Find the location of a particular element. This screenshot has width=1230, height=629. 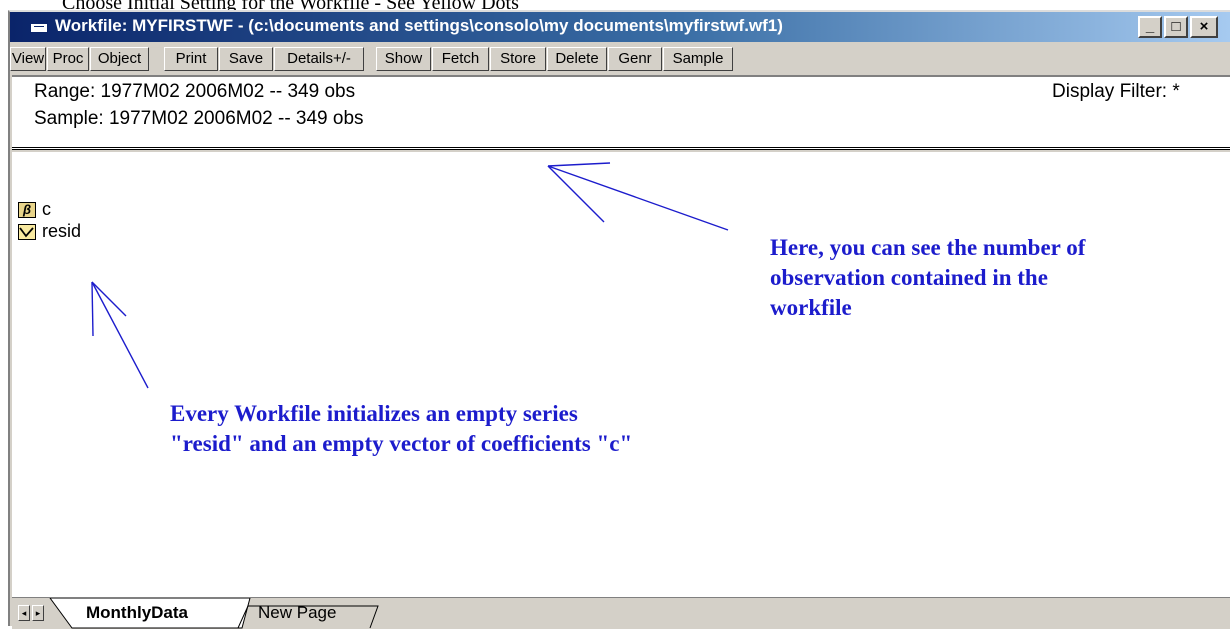

resid-arrow is located at coordinates (120, 335).